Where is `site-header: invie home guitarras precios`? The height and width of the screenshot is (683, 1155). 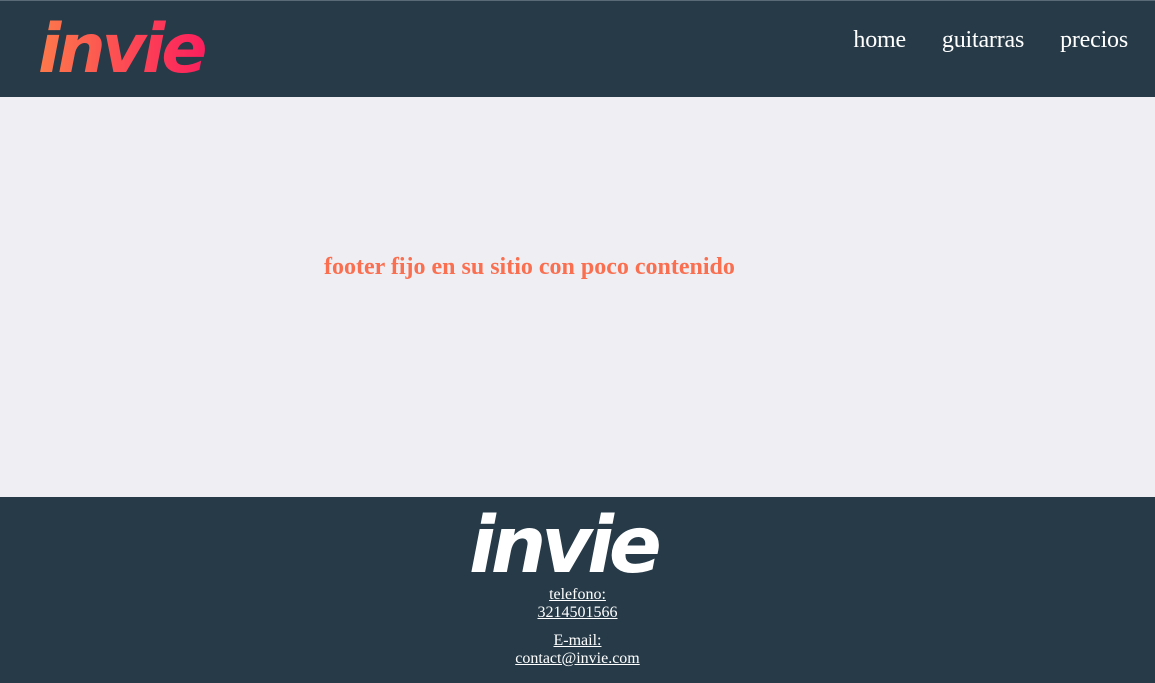 site-header: invie home guitarras precios is located at coordinates (577, 48).